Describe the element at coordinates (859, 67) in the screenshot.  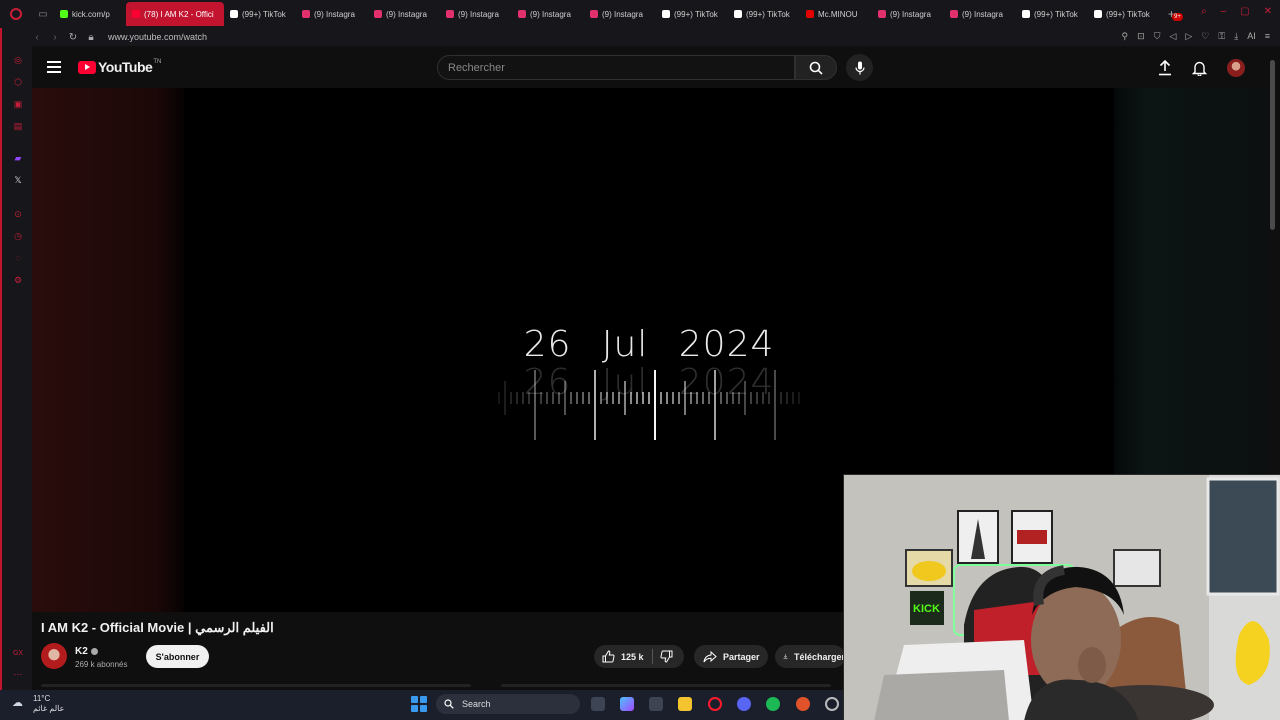
I see `voice-search-button` at that location.